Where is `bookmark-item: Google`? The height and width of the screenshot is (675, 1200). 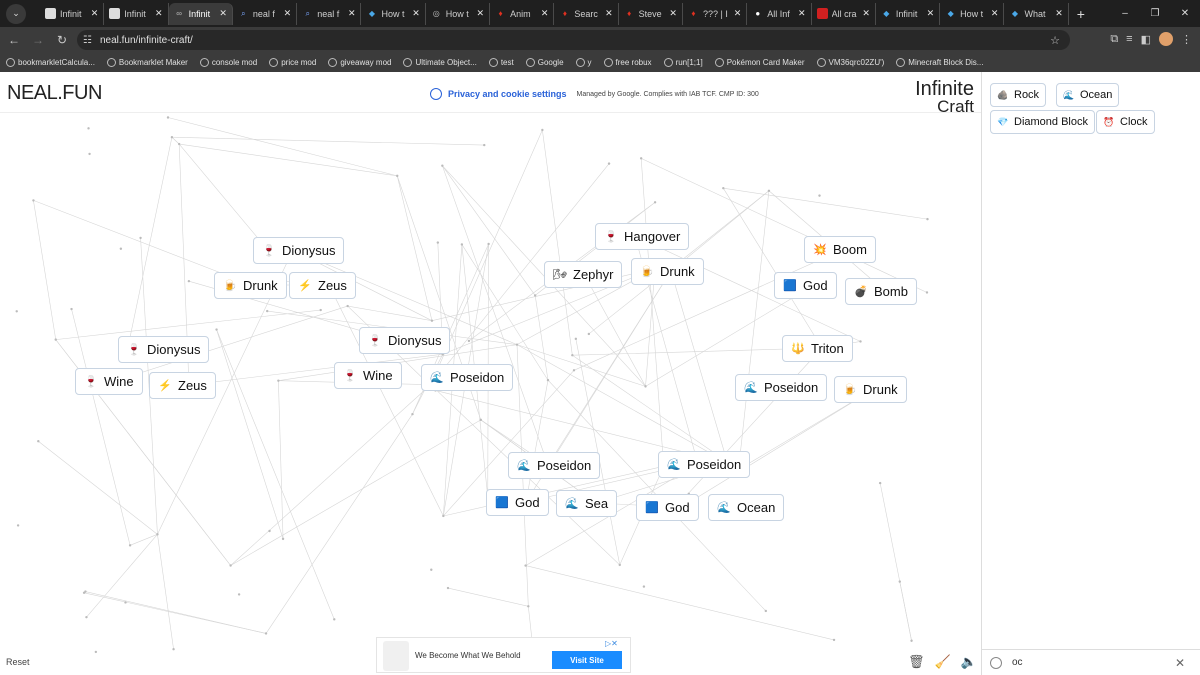 bookmark-item: Google is located at coordinates (544, 62).